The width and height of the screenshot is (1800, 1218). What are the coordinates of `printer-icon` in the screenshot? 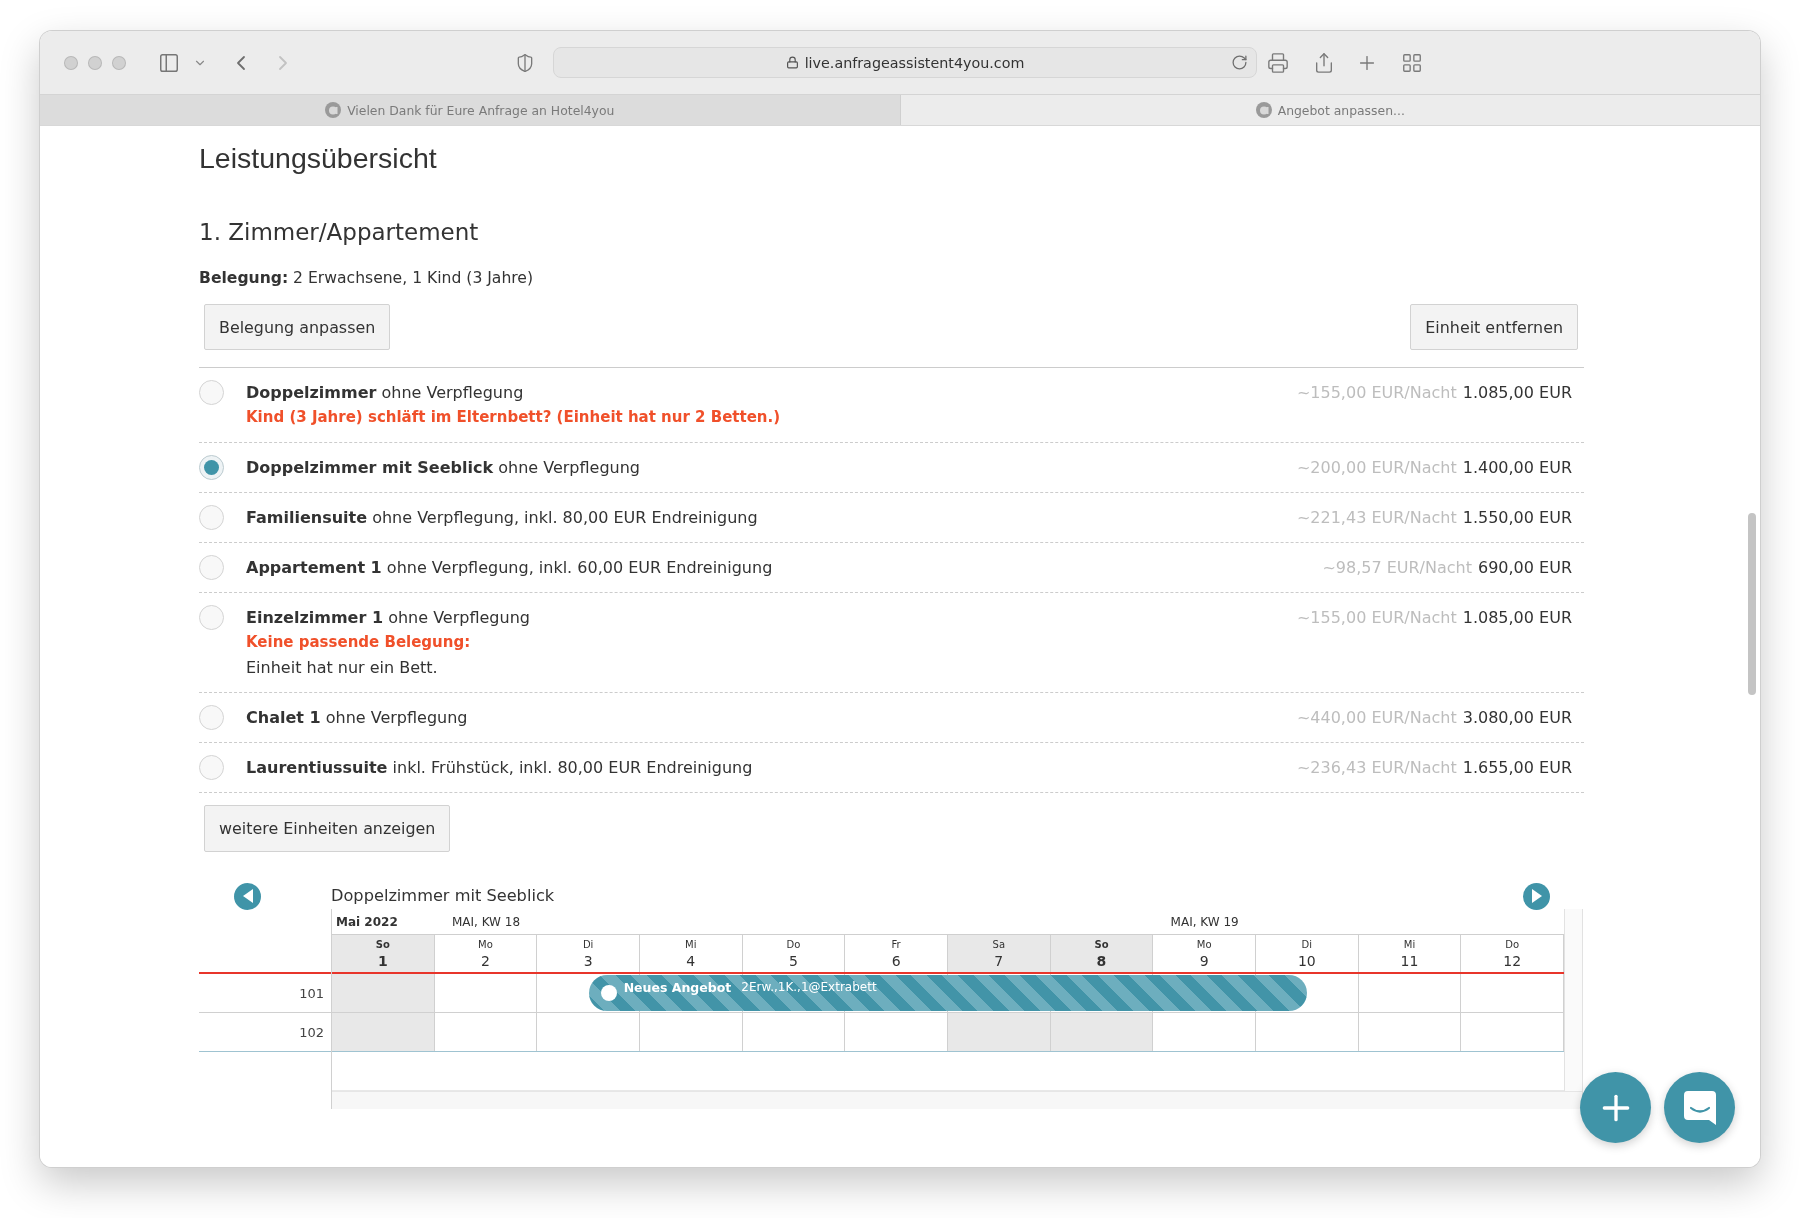 It's located at (1278, 62).